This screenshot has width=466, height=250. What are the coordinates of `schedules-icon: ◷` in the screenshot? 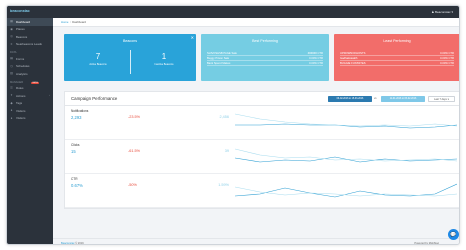 It's located at (11, 65).